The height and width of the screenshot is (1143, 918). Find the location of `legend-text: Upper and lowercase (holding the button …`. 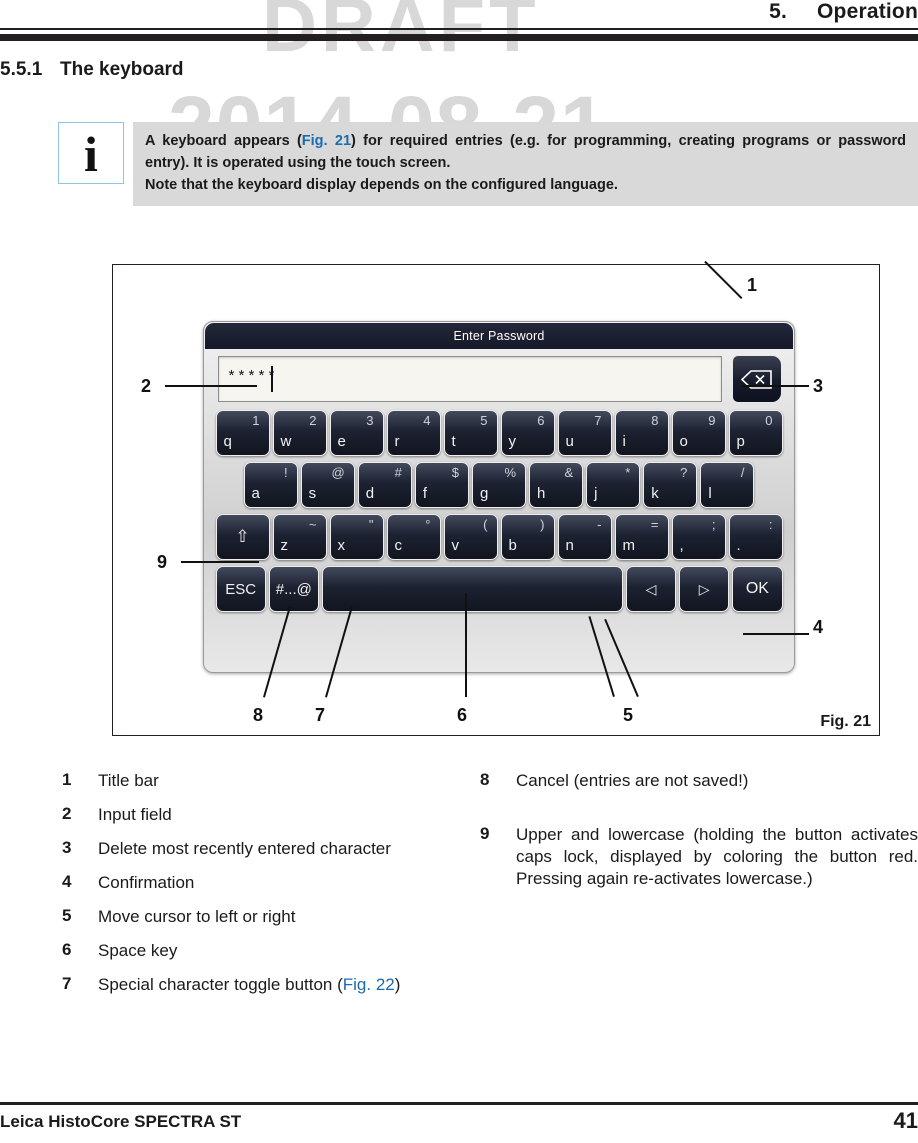

legend-text: Upper and lowercase (holding the button … is located at coordinates (717, 856).